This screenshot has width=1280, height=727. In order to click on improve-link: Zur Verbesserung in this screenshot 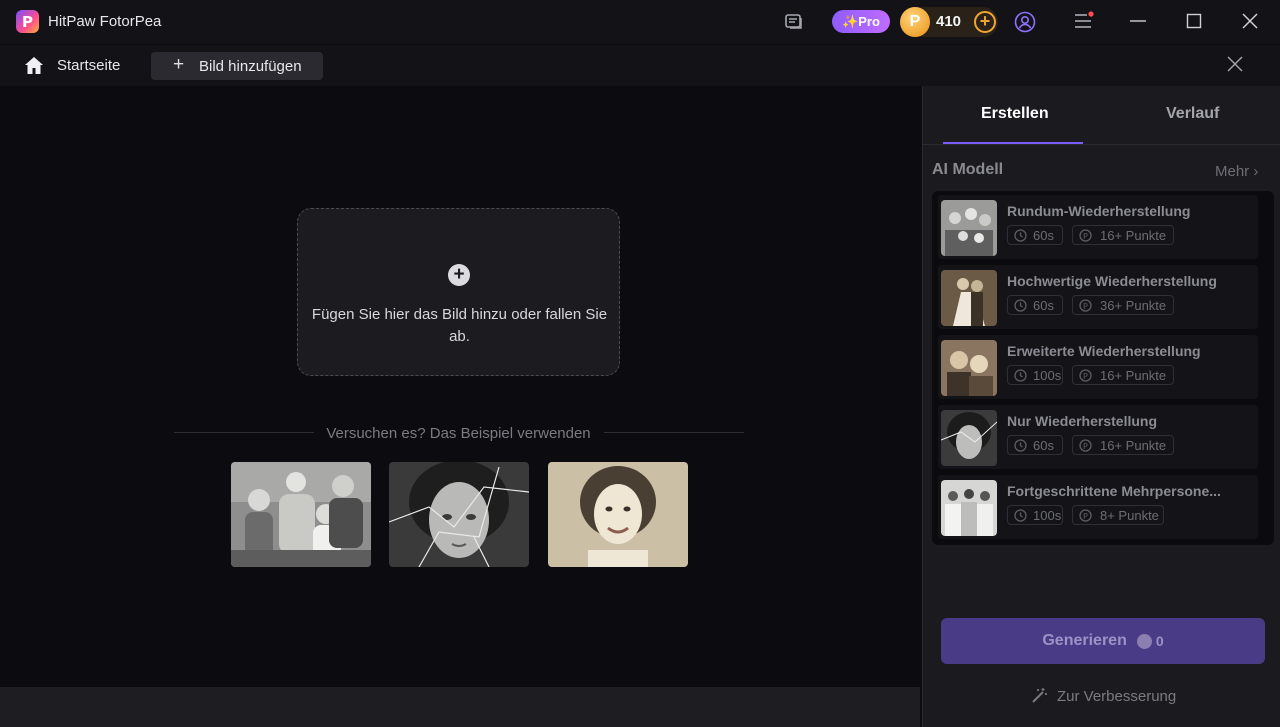, I will do `click(1103, 696)`.